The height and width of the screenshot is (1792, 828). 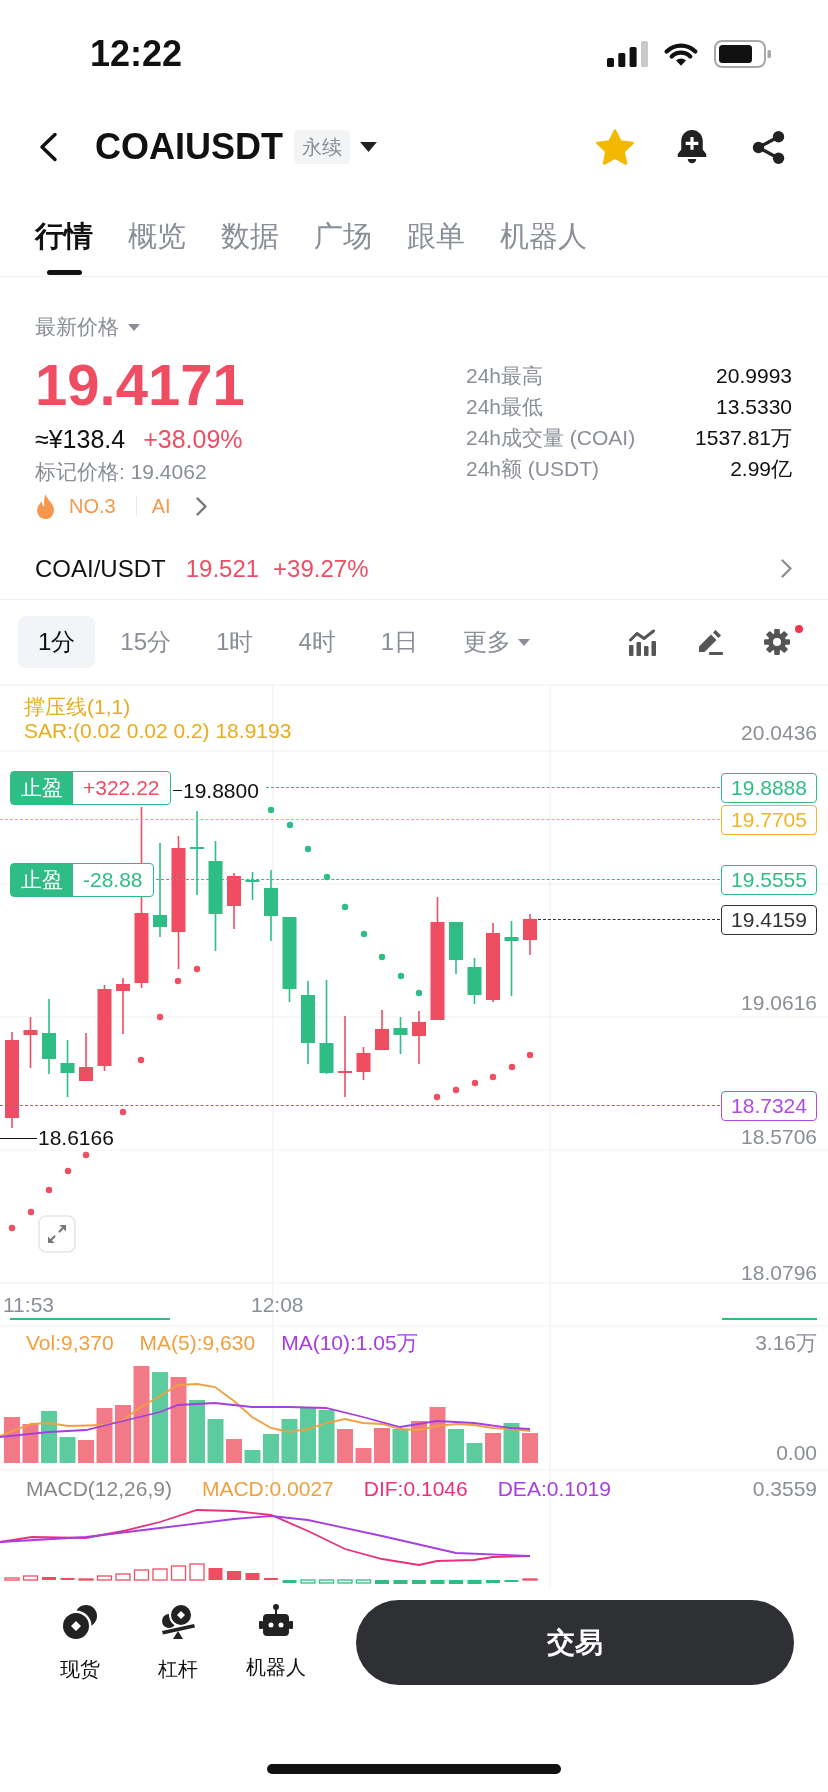 I want to click on stat-value: 13.5330, so click(x=754, y=406).